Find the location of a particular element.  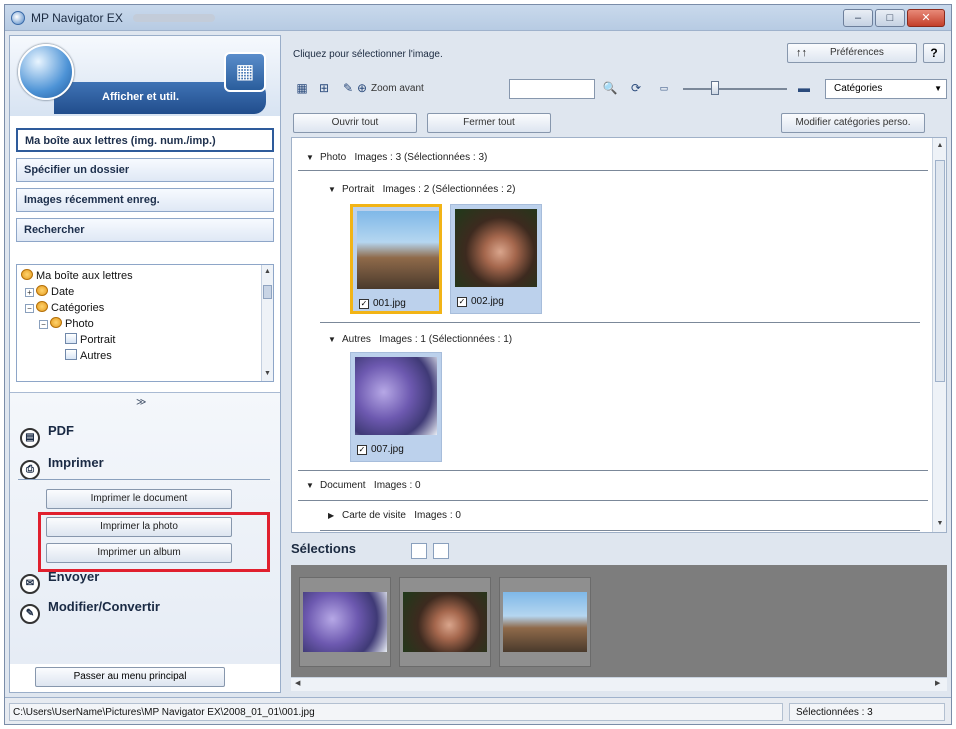

thumbnail-001: ✓ 001.jpg is located at coordinates (396, 259).